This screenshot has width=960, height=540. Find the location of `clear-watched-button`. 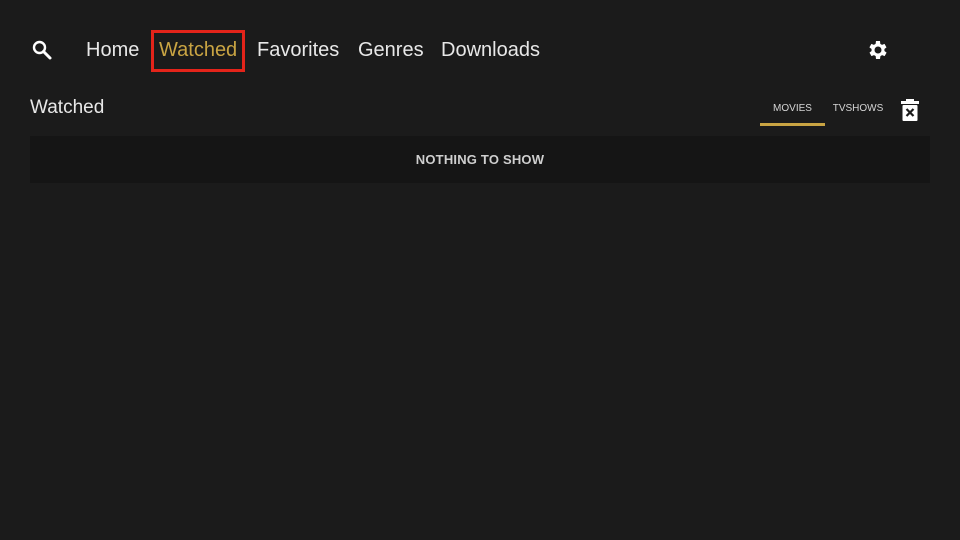

clear-watched-button is located at coordinates (910, 110).